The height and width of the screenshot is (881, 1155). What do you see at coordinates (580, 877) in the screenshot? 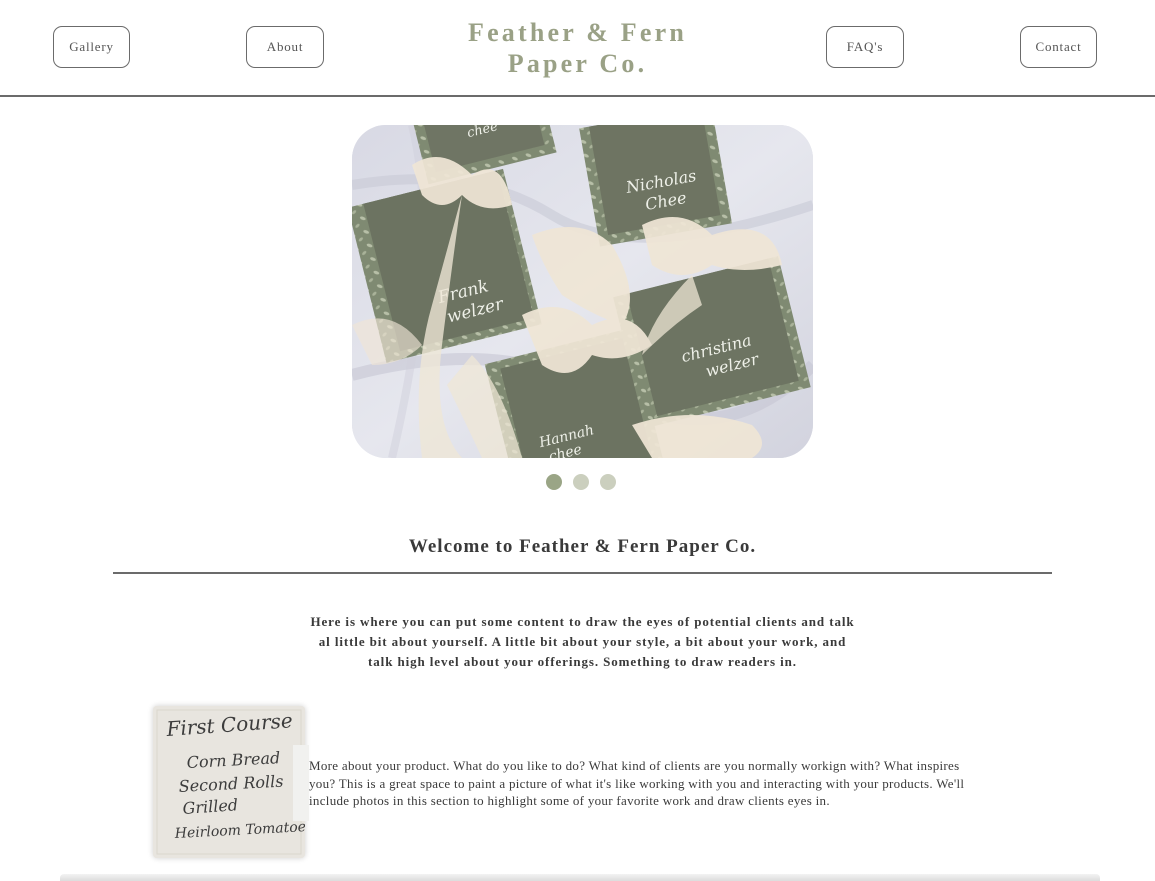
I see `footer-edge` at bounding box center [580, 877].